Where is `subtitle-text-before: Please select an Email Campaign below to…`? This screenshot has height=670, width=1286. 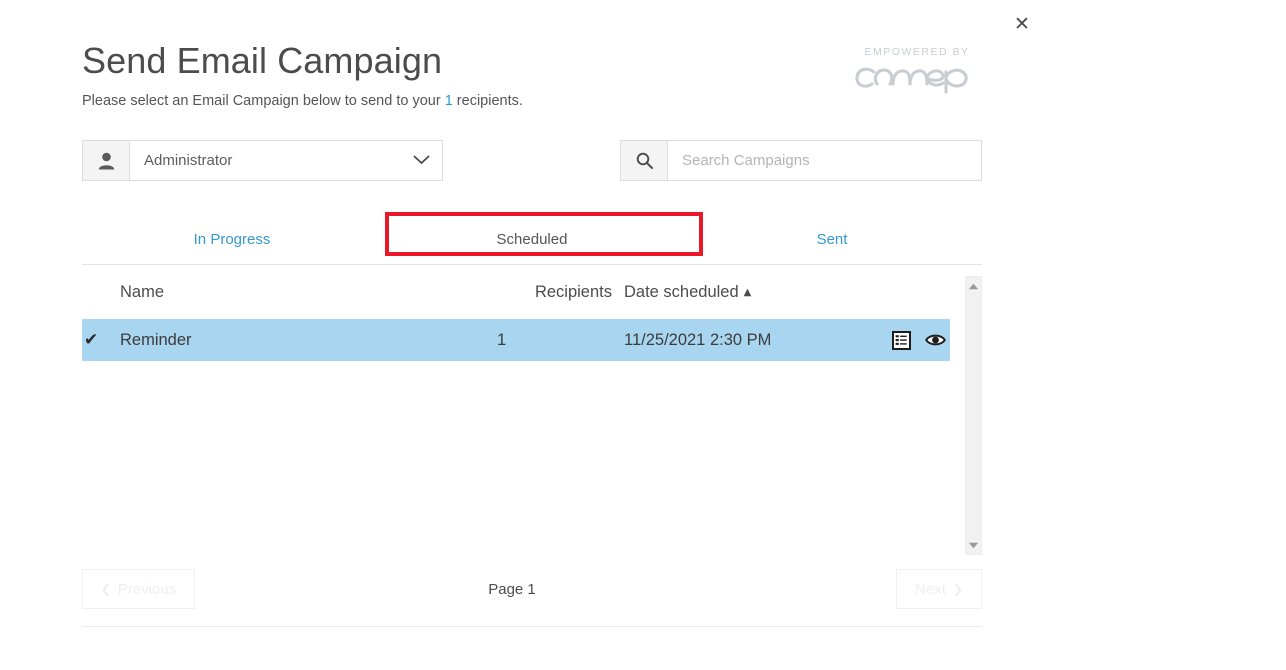
subtitle-text-before: Please select an Email Campaign below to… is located at coordinates (263, 101).